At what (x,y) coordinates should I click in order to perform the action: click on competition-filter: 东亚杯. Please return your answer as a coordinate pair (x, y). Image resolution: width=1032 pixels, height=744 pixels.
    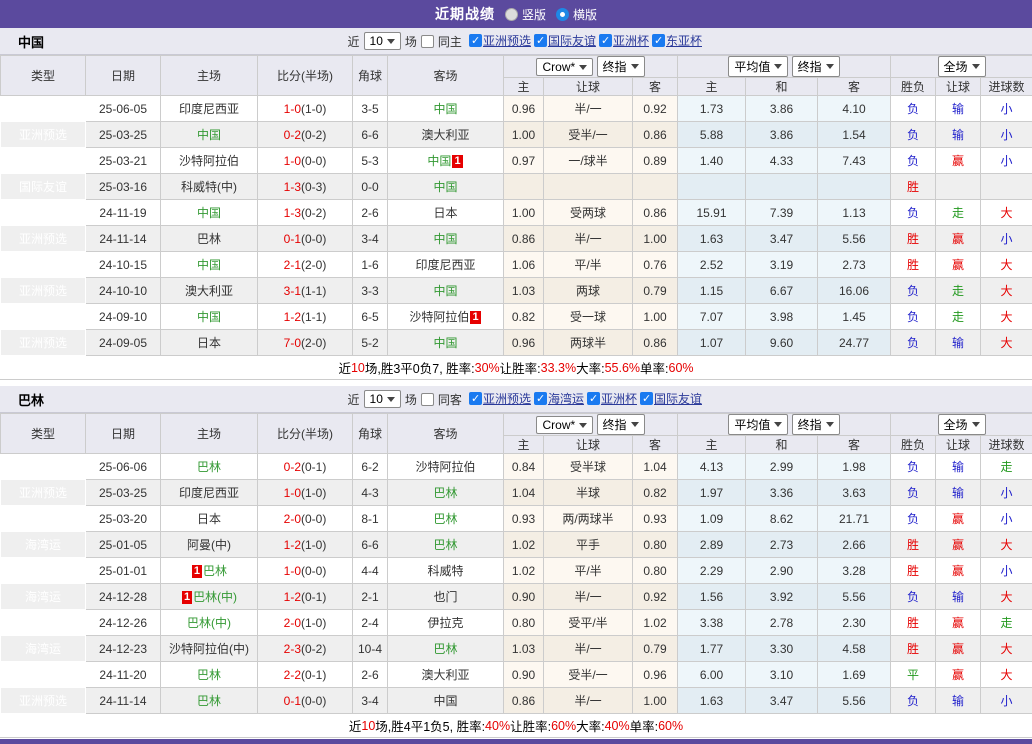
    Looking at the image, I should click on (677, 40).